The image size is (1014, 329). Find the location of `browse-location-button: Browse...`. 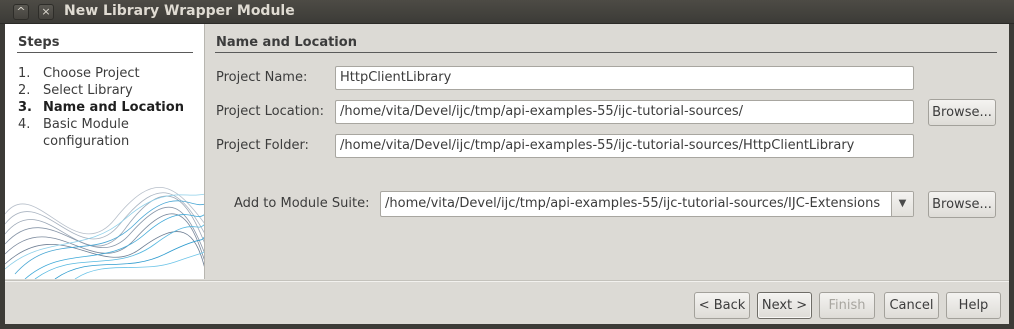

browse-location-button: Browse... is located at coordinates (962, 112).